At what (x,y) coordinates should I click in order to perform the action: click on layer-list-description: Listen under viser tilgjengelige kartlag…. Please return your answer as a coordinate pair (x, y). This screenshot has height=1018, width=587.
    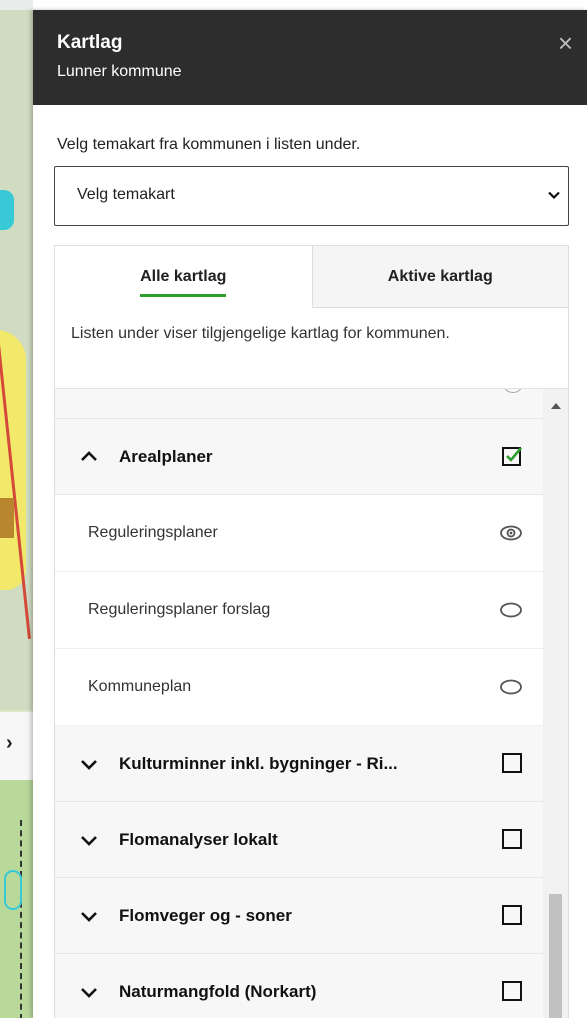
    Looking at the image, I should click on (311, 348).